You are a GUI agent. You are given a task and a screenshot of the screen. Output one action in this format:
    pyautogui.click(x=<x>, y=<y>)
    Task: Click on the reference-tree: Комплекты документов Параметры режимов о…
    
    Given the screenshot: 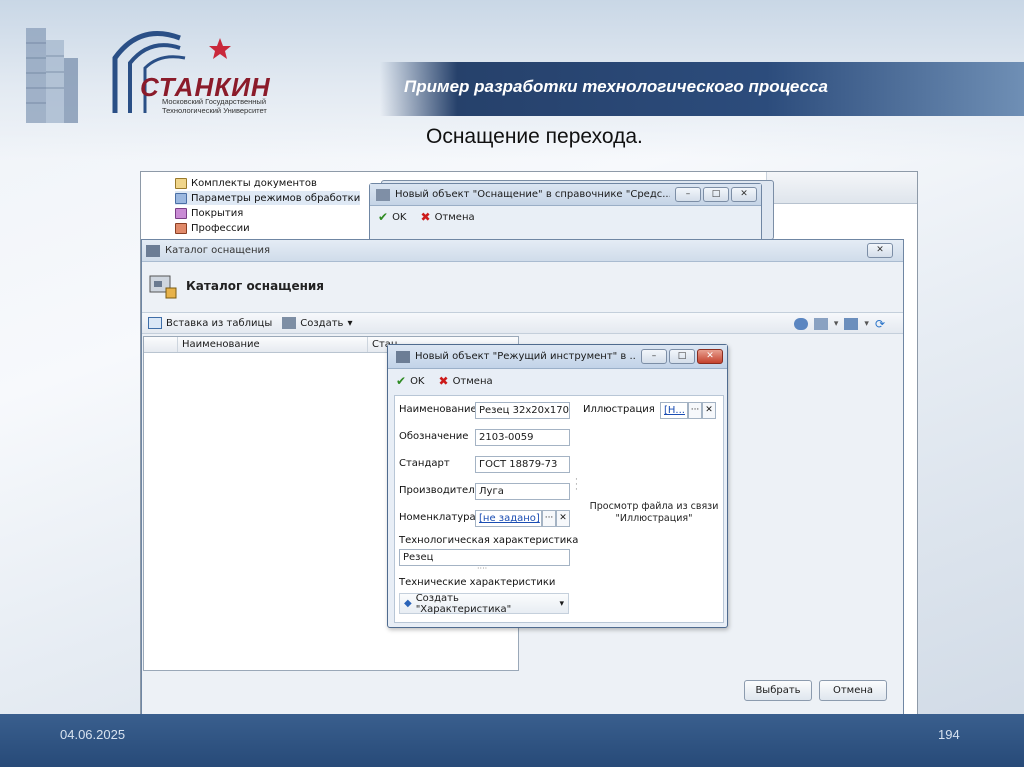 What is the action you would take?
    pyautogui.click(x=273, y=207)
    